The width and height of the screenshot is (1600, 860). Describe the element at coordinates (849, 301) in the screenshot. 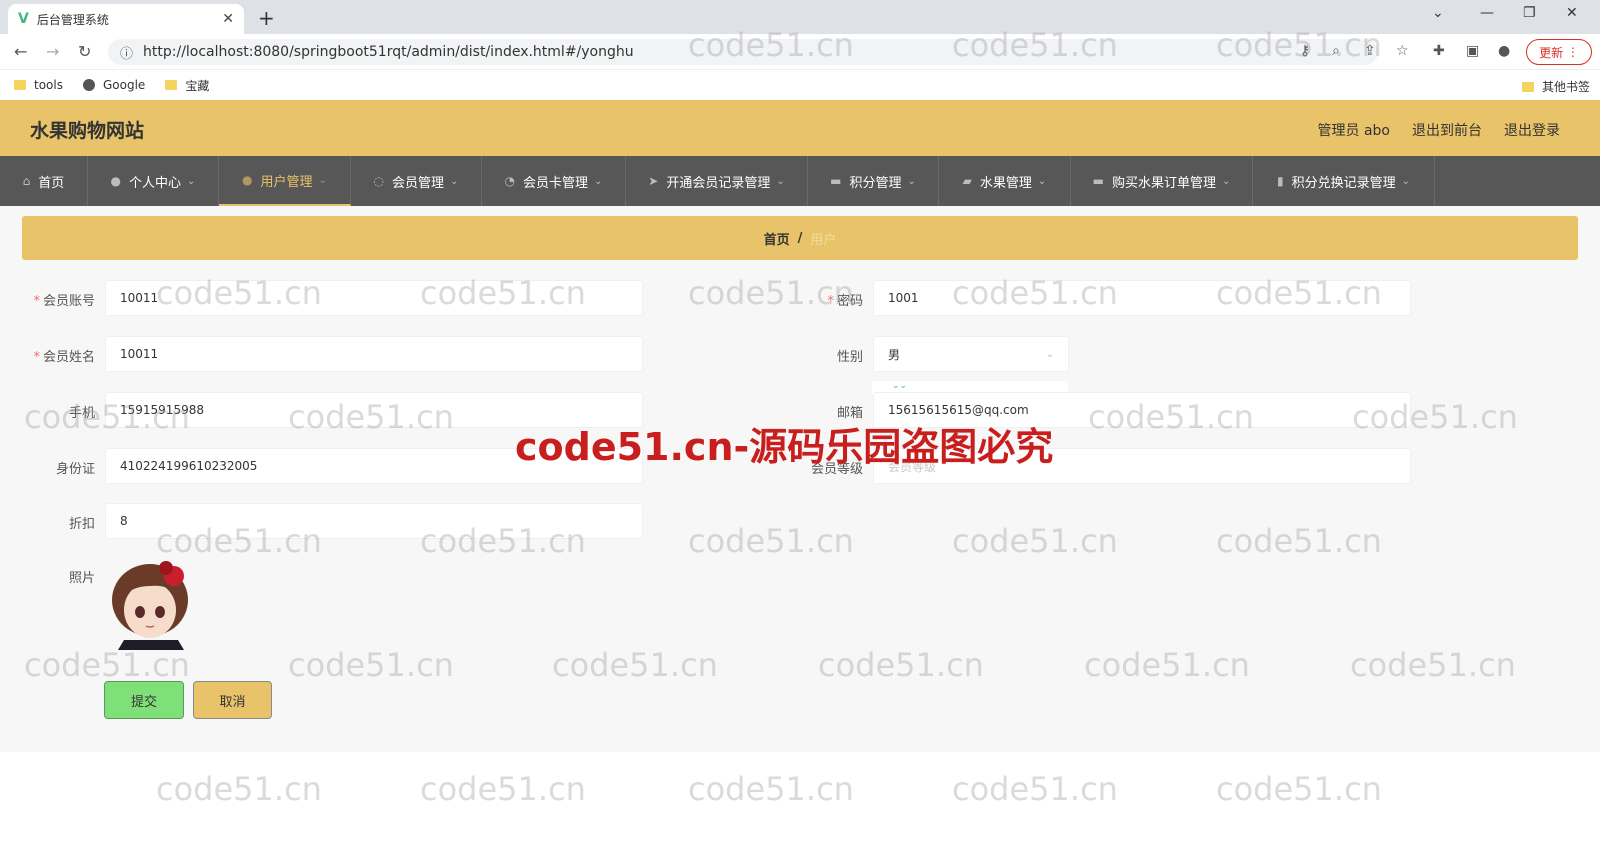

I see `password-label-text: 密码` at that location.